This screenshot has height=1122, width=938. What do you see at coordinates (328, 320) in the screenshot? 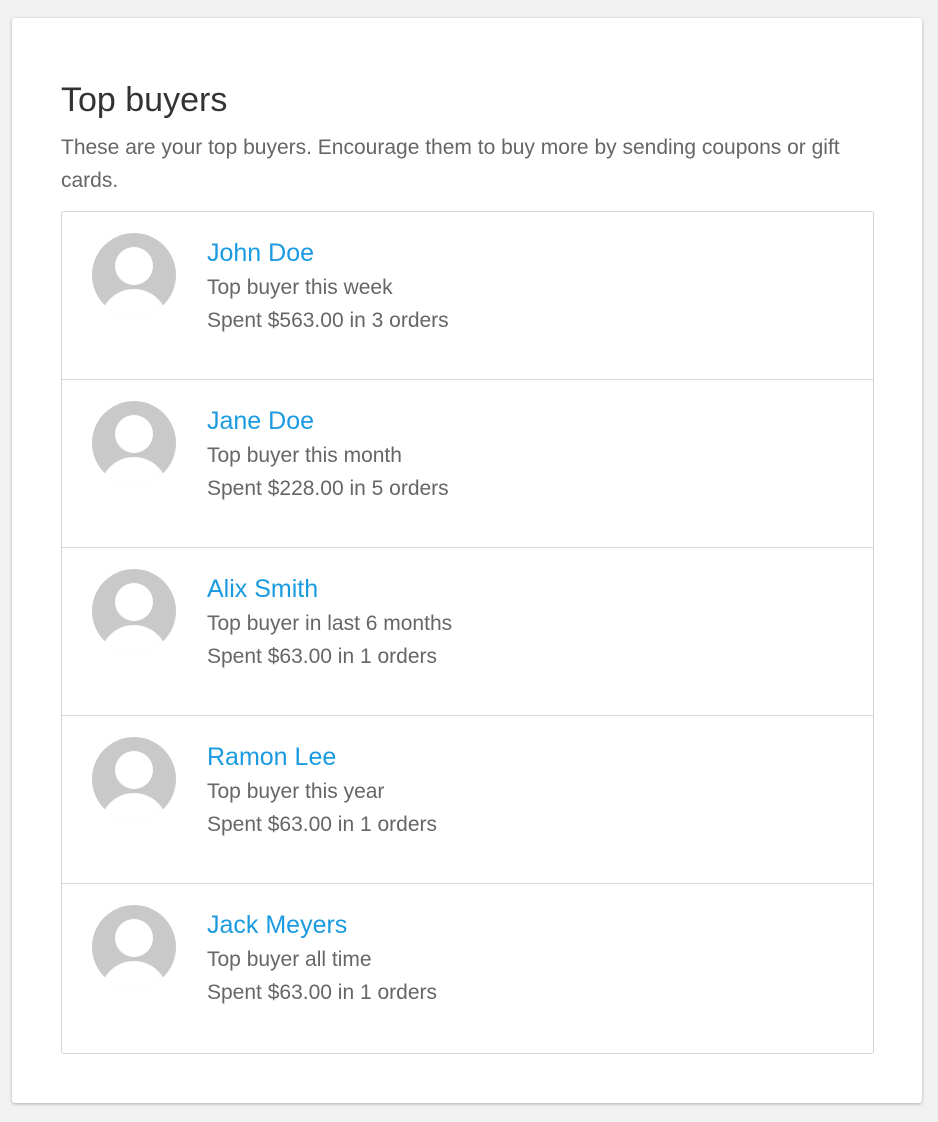
I see `buyer-spent: Spent $563.00 in 3 orders` at bounding box center [328, 320].